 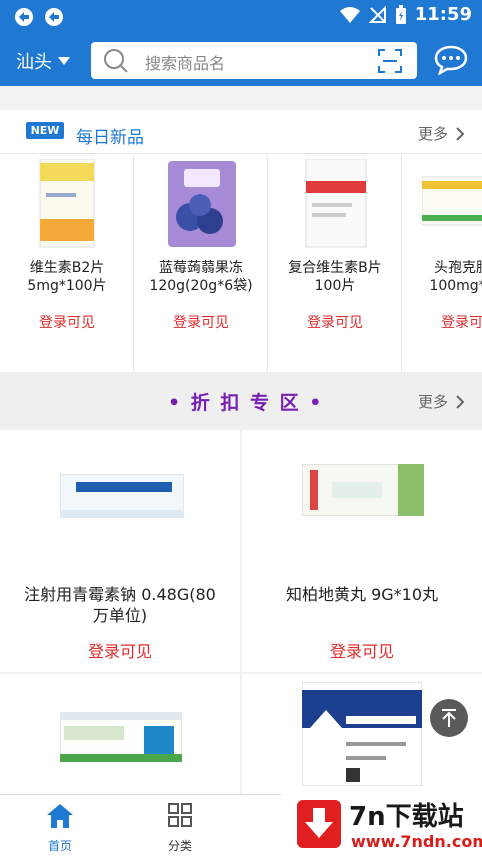 What do you see at coordinates (180, 815) in the screenshot?
I see `grid-icon` at bounding box center [180, 815].